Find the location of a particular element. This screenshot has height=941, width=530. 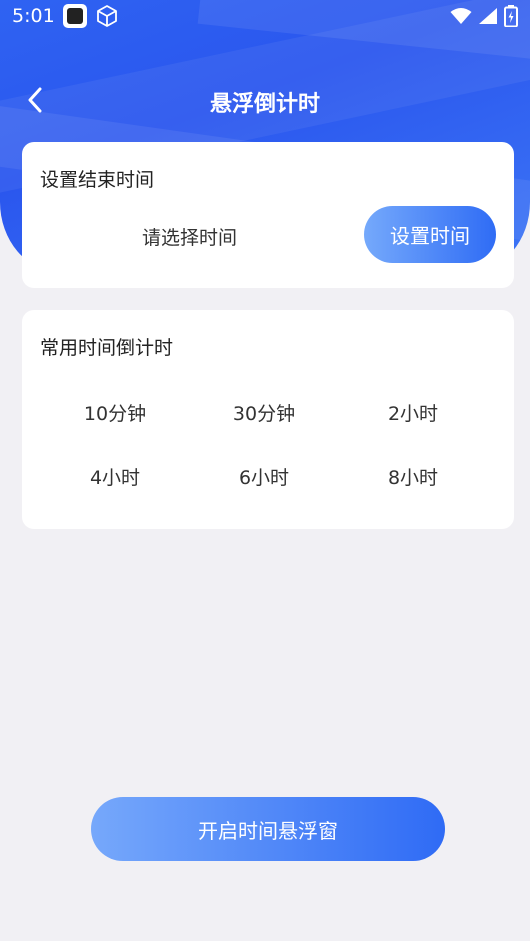

app-notification-icon is located at coordinates (74, 16).